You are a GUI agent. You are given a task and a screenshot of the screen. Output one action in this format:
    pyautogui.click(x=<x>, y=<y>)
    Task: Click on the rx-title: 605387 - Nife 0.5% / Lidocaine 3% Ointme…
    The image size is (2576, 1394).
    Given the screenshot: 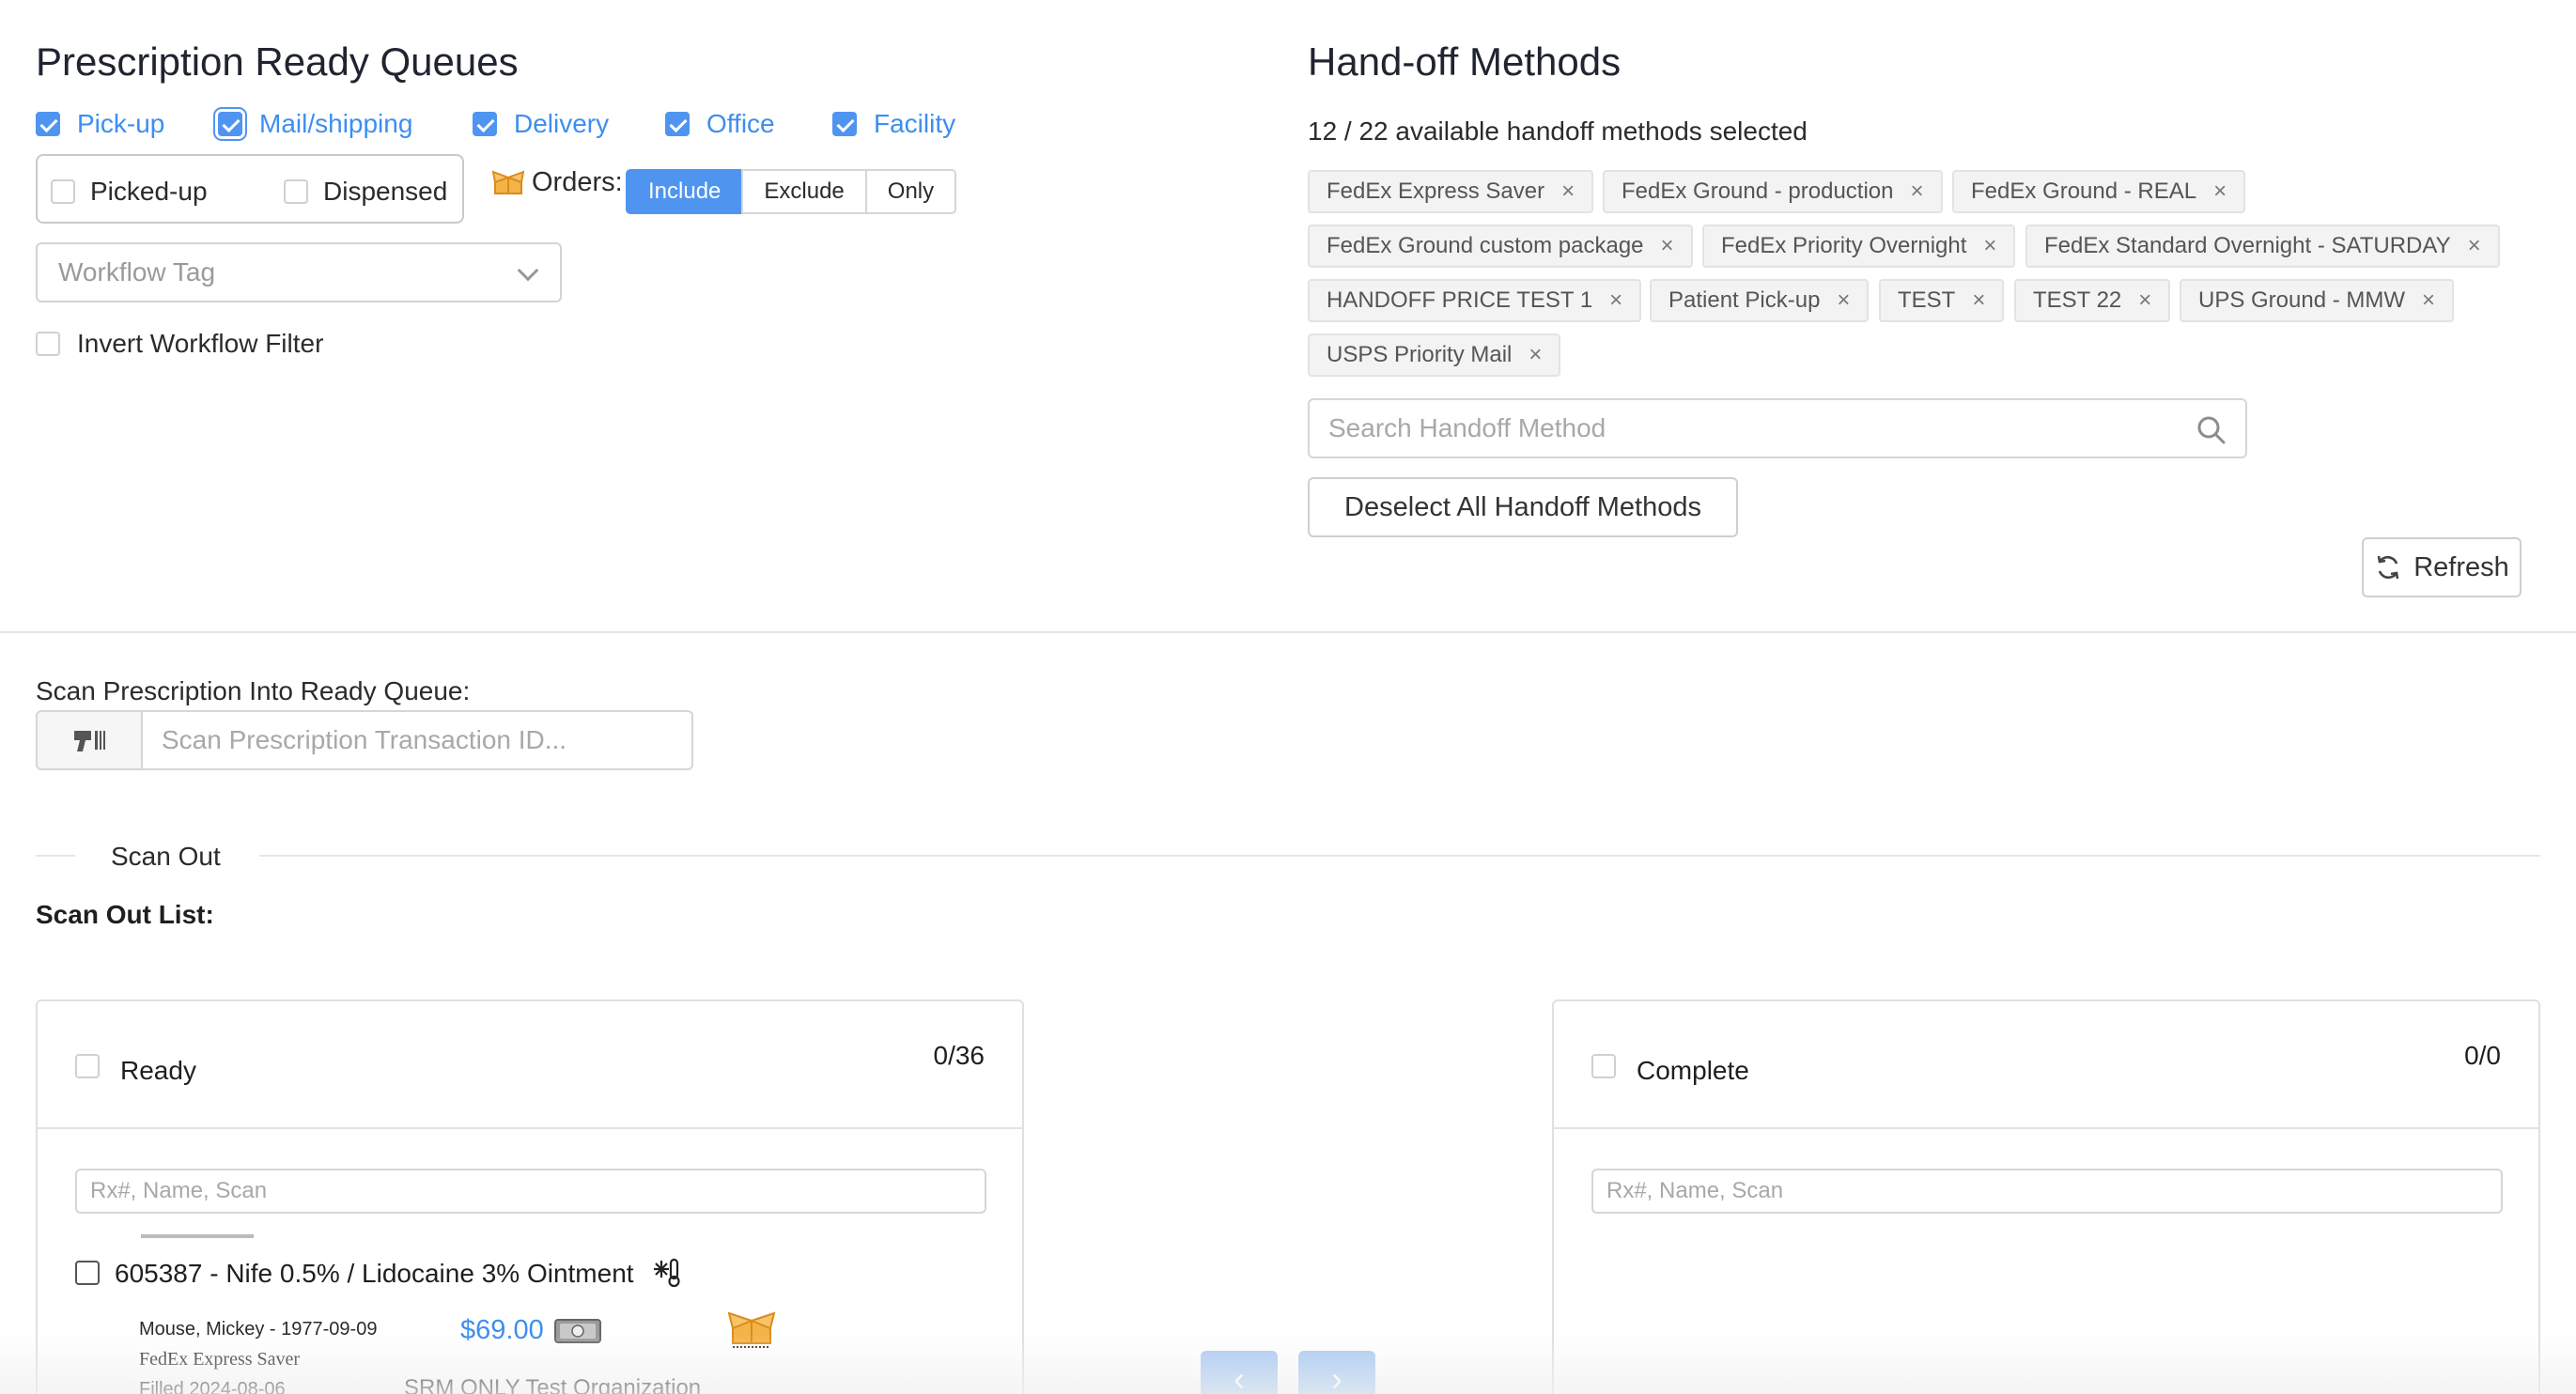 What is the action you would take?
    pyautogui.click(x=374, y=1273)
    